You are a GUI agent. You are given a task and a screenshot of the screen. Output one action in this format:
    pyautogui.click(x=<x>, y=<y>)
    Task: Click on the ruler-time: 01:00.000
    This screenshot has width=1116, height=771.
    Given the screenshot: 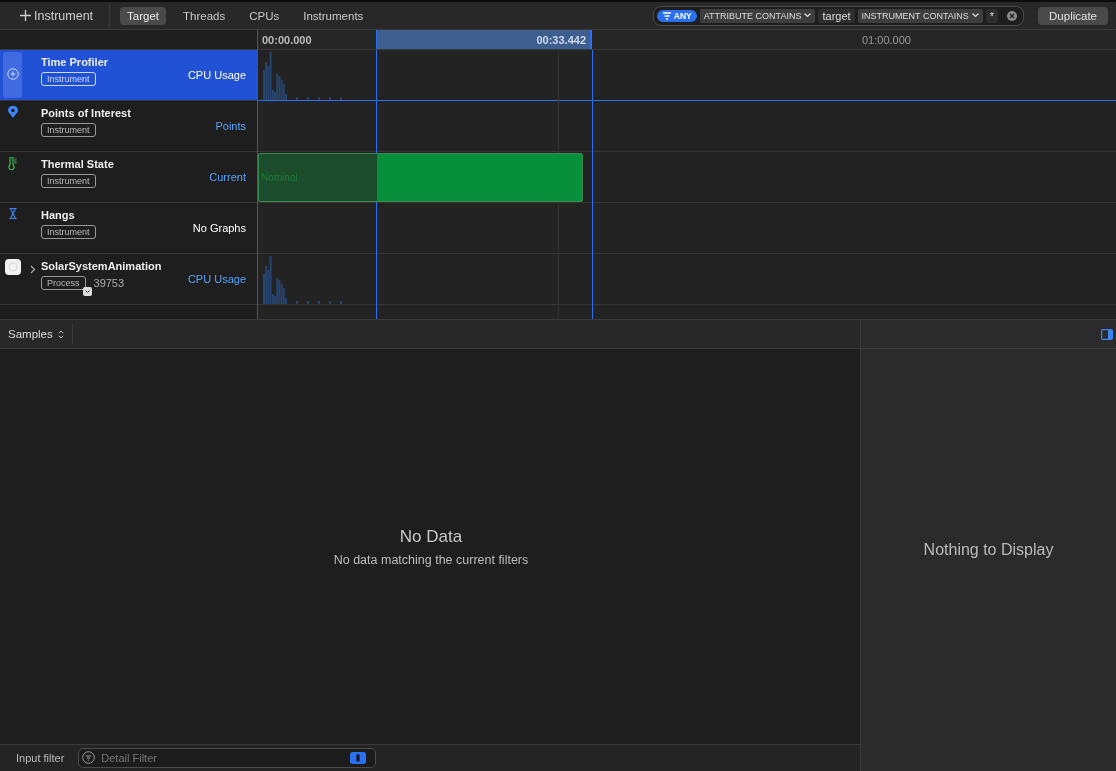 What is the action you would take?
    pyautogui.click(x=886, y=40)
    